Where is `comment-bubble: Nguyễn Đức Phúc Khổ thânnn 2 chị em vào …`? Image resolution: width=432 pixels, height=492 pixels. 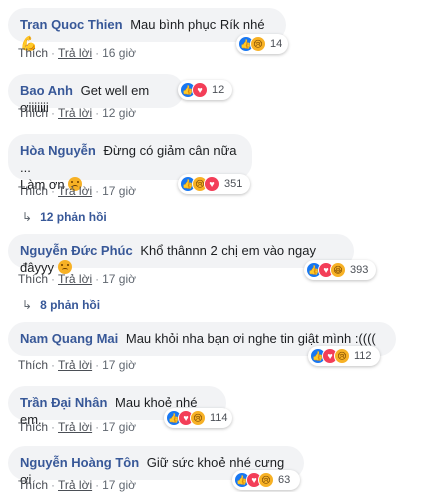
comment-bubble: Nguyễn Đức Phúc Khổ thânnn 2 chị em vào … is located at coordinates (181, 254).